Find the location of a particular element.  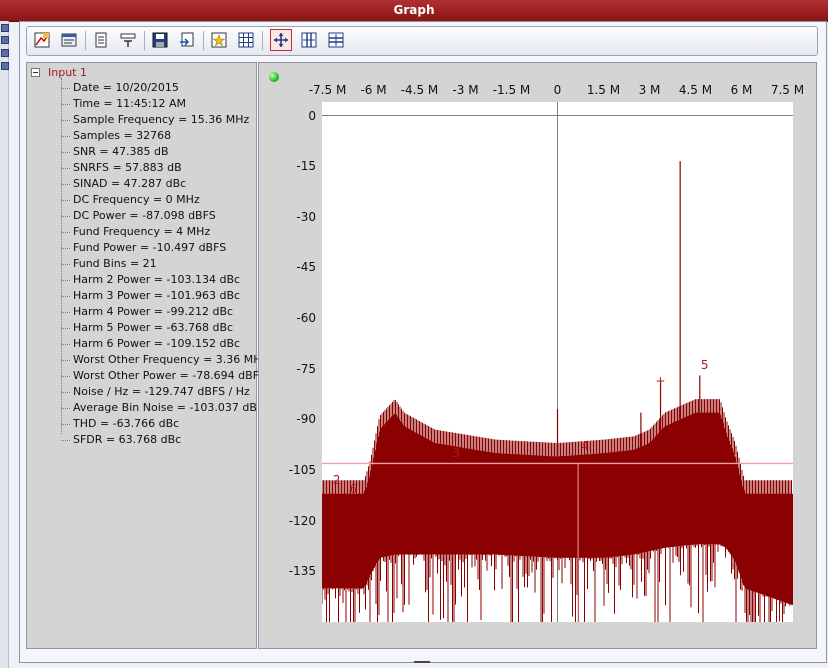

tree-item-label: SFDR = 63.768 dBc is located at coordinates (127, 439).